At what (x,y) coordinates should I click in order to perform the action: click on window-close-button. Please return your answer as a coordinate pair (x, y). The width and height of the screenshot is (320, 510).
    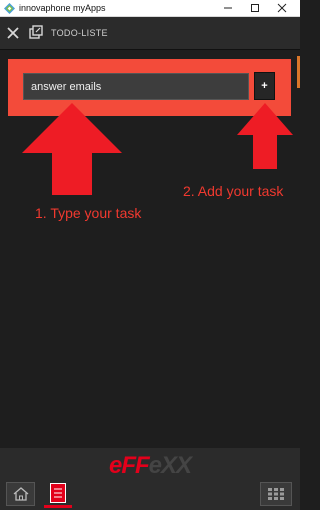
    Looking at the image, I should click on (282, 8).